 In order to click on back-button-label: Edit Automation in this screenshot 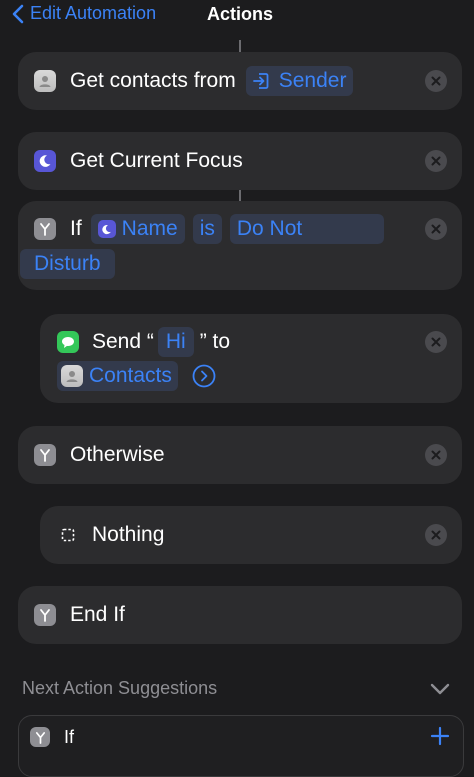, I will do `click(93, 13)`.